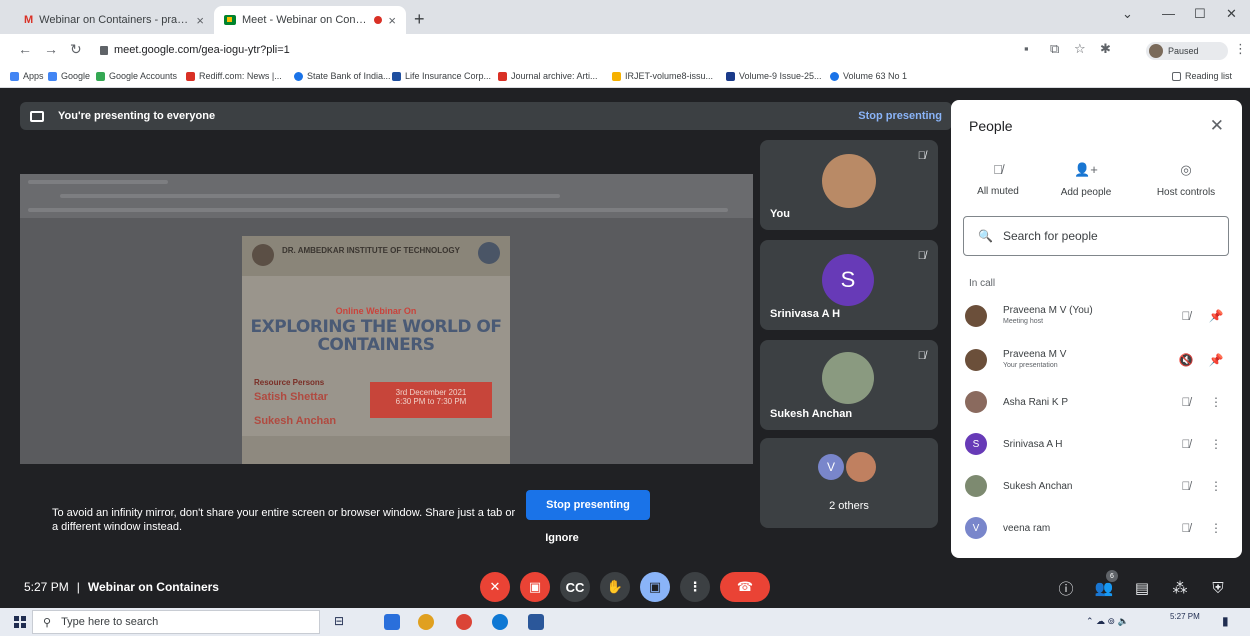  I want to click on chat-icon: ▤, so click(1142, 588).